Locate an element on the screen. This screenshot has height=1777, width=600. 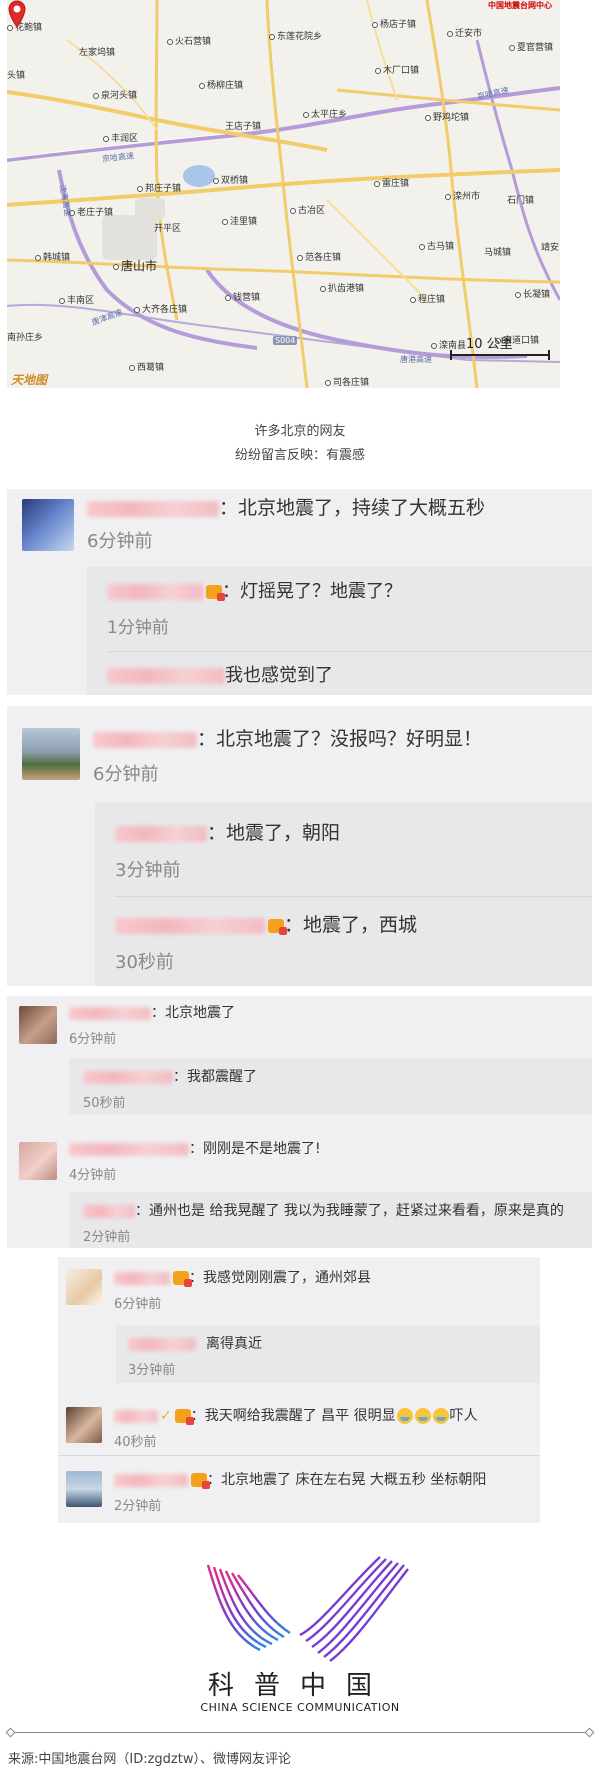
comment-text: ：北京地震了？没报吗？好明显！ is located at coordinates (287, 737).